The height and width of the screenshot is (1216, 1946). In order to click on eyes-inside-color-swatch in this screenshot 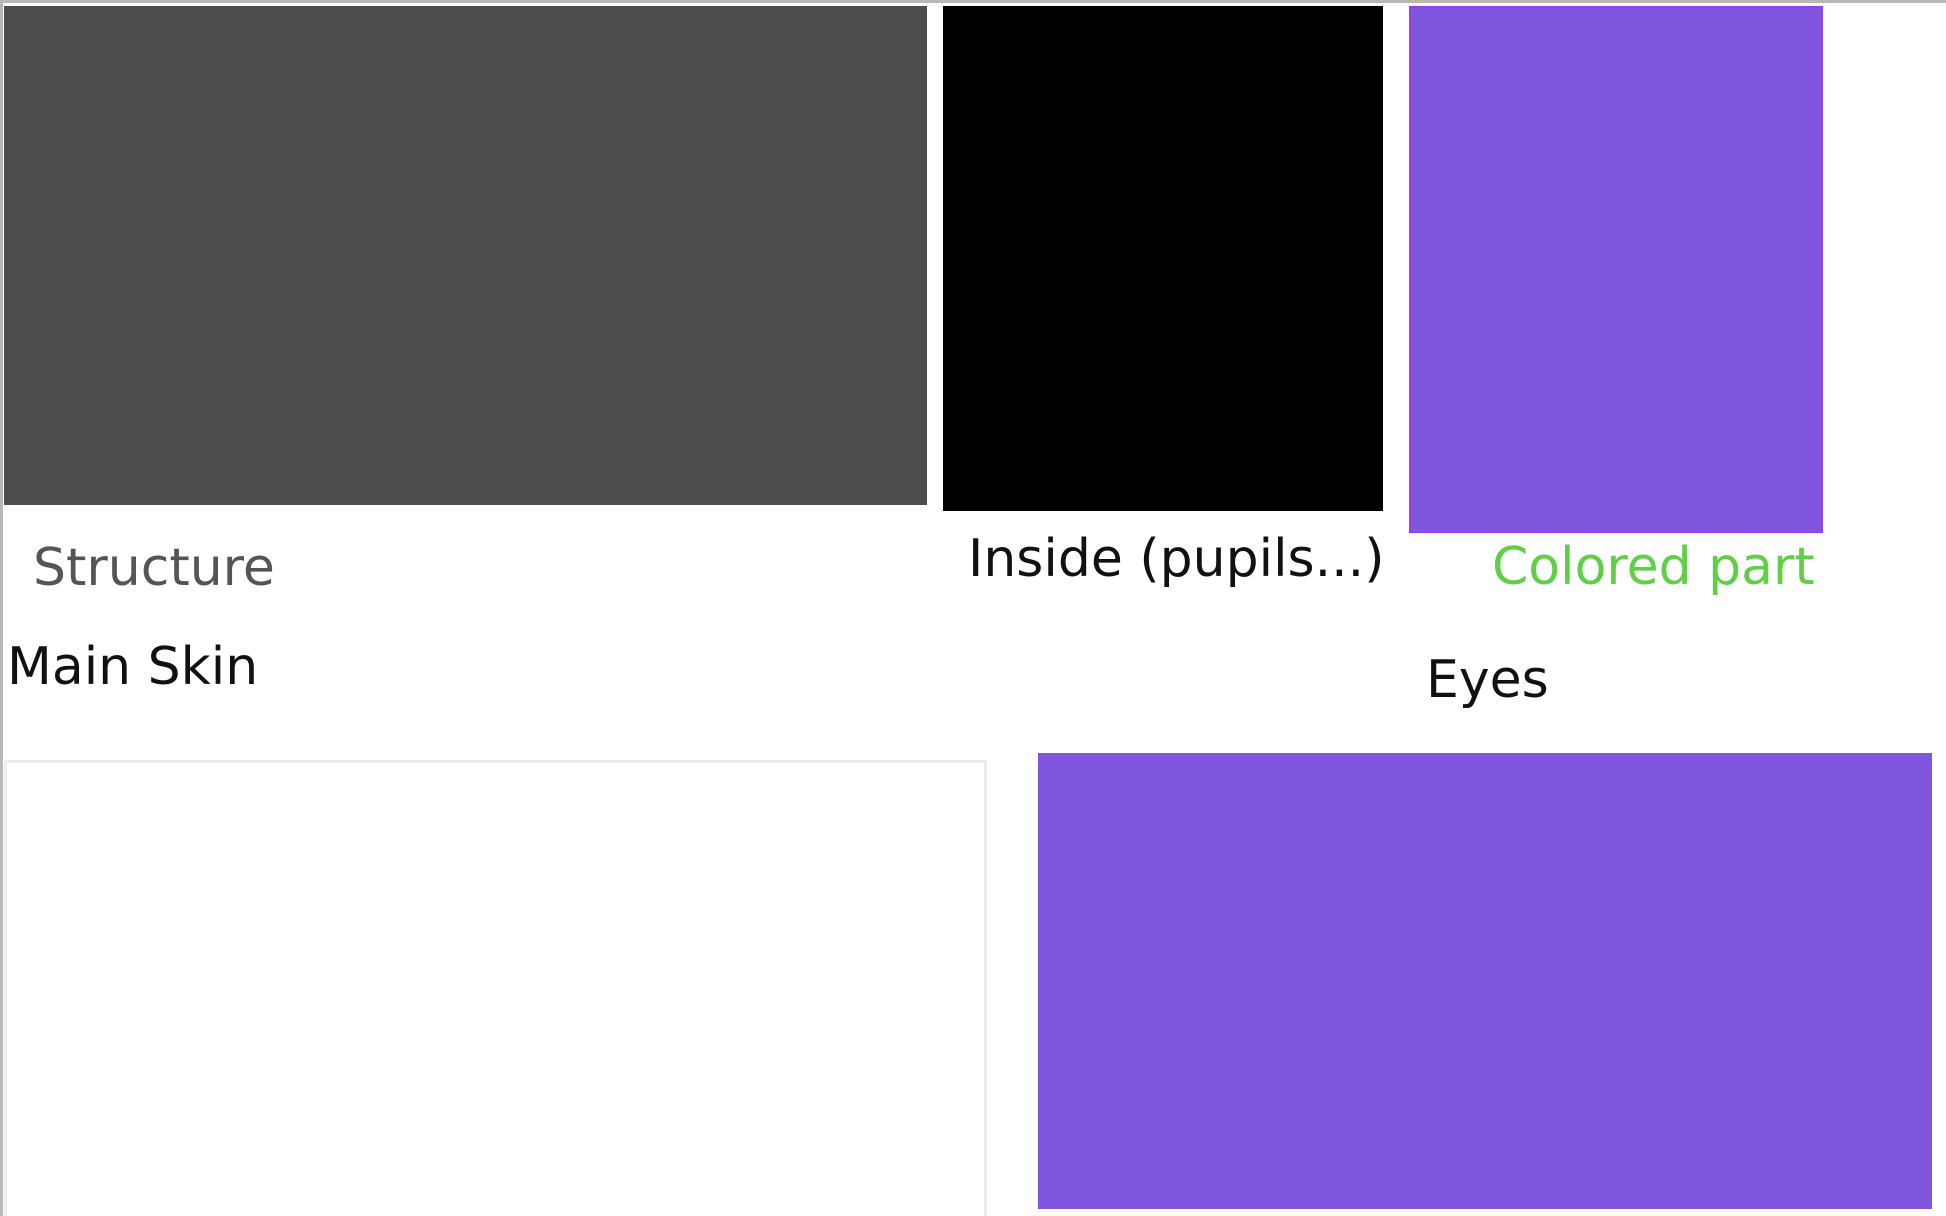, I will do `click(1163, 258)`.